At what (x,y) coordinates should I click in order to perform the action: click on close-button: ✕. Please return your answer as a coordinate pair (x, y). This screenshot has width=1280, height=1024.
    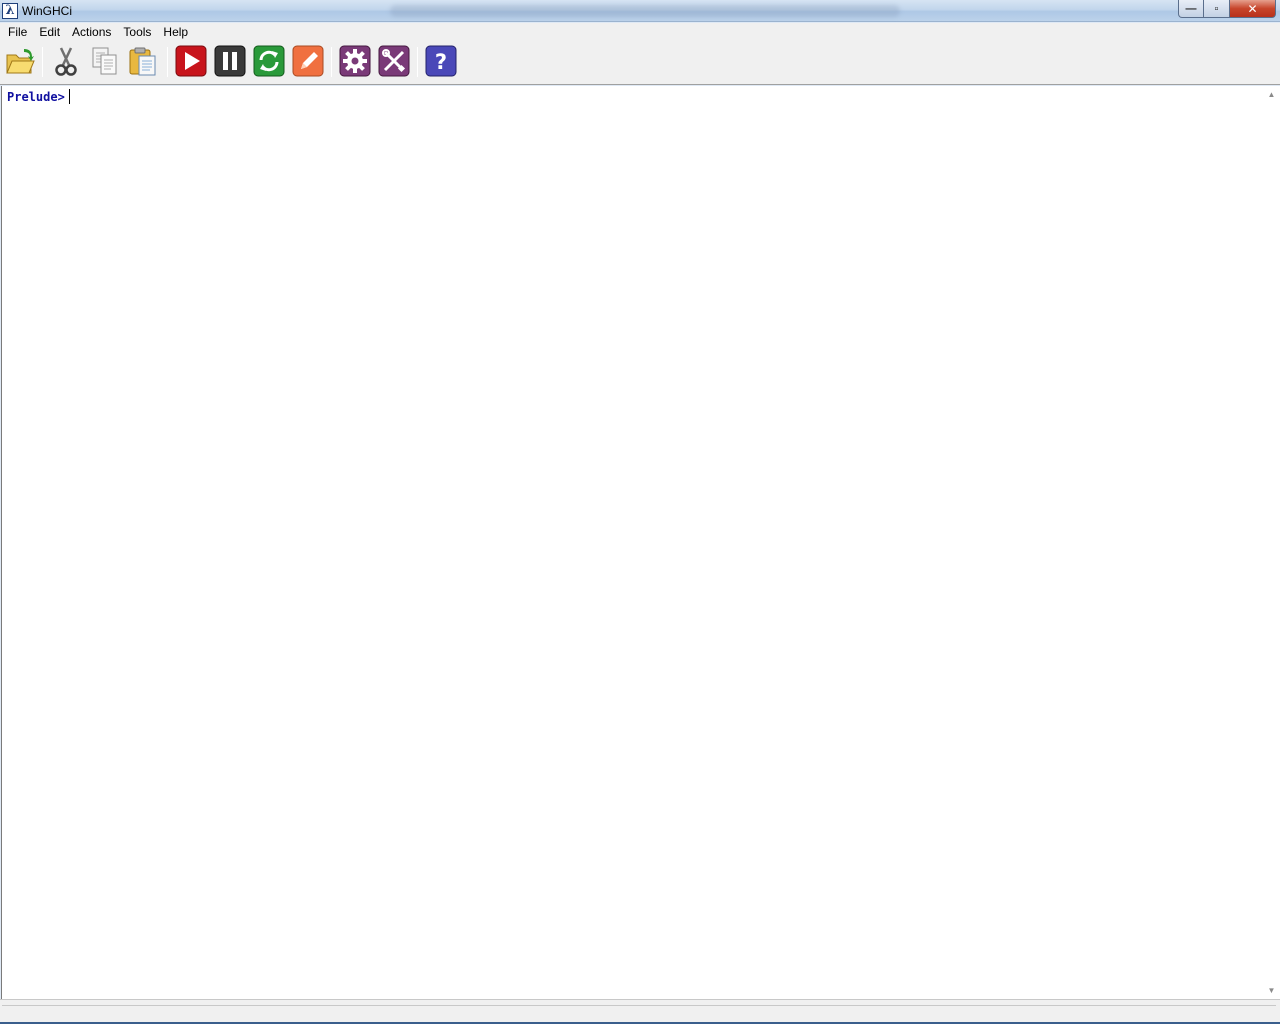
    Looking at the image, I should click on (1253, 9).